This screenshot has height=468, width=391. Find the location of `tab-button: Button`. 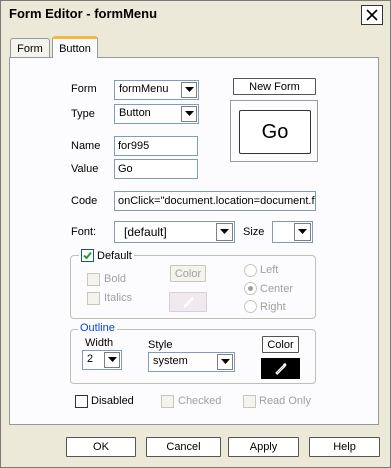

tab-button: Button is located at coordinates (75, 47).